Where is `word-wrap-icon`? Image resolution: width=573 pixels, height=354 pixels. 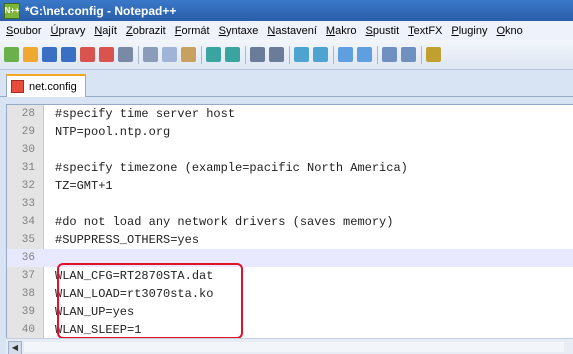
word-wrap-icon is located at coordinates (389, 54).